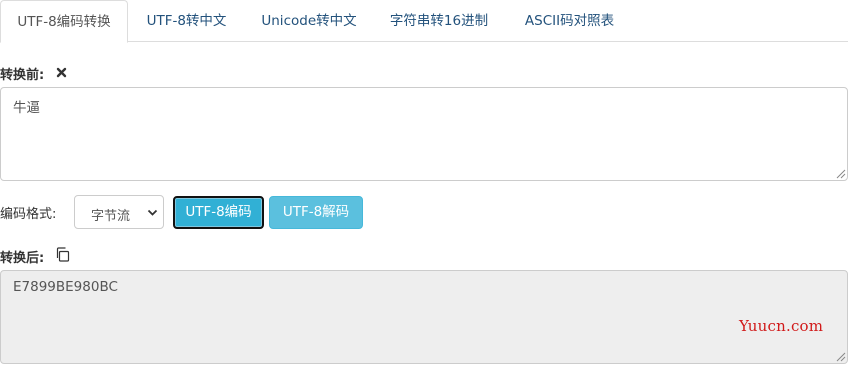 The width and height of the screenshot is (848, 381). I want to click on after-label: 转换后:, so click(22, 258).